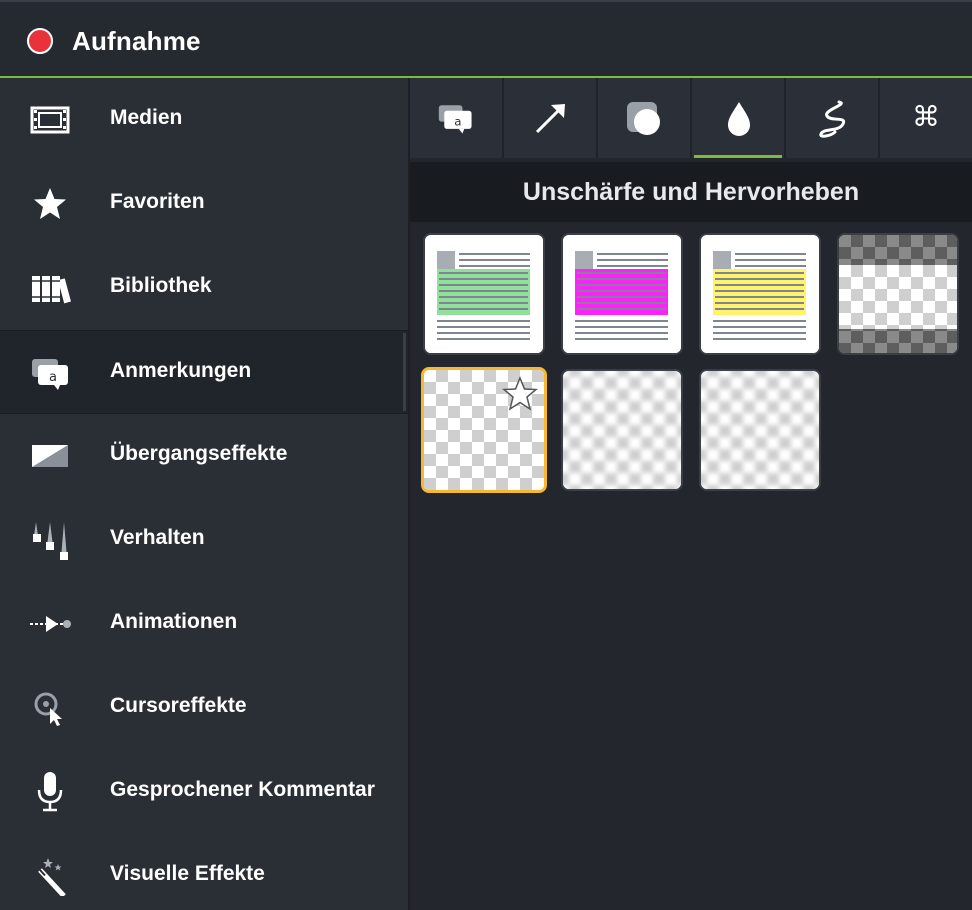  Describe the element at coordinates (157, 201) in the screenshot. I see `sidebar-item-label: Favoriten` at that location.